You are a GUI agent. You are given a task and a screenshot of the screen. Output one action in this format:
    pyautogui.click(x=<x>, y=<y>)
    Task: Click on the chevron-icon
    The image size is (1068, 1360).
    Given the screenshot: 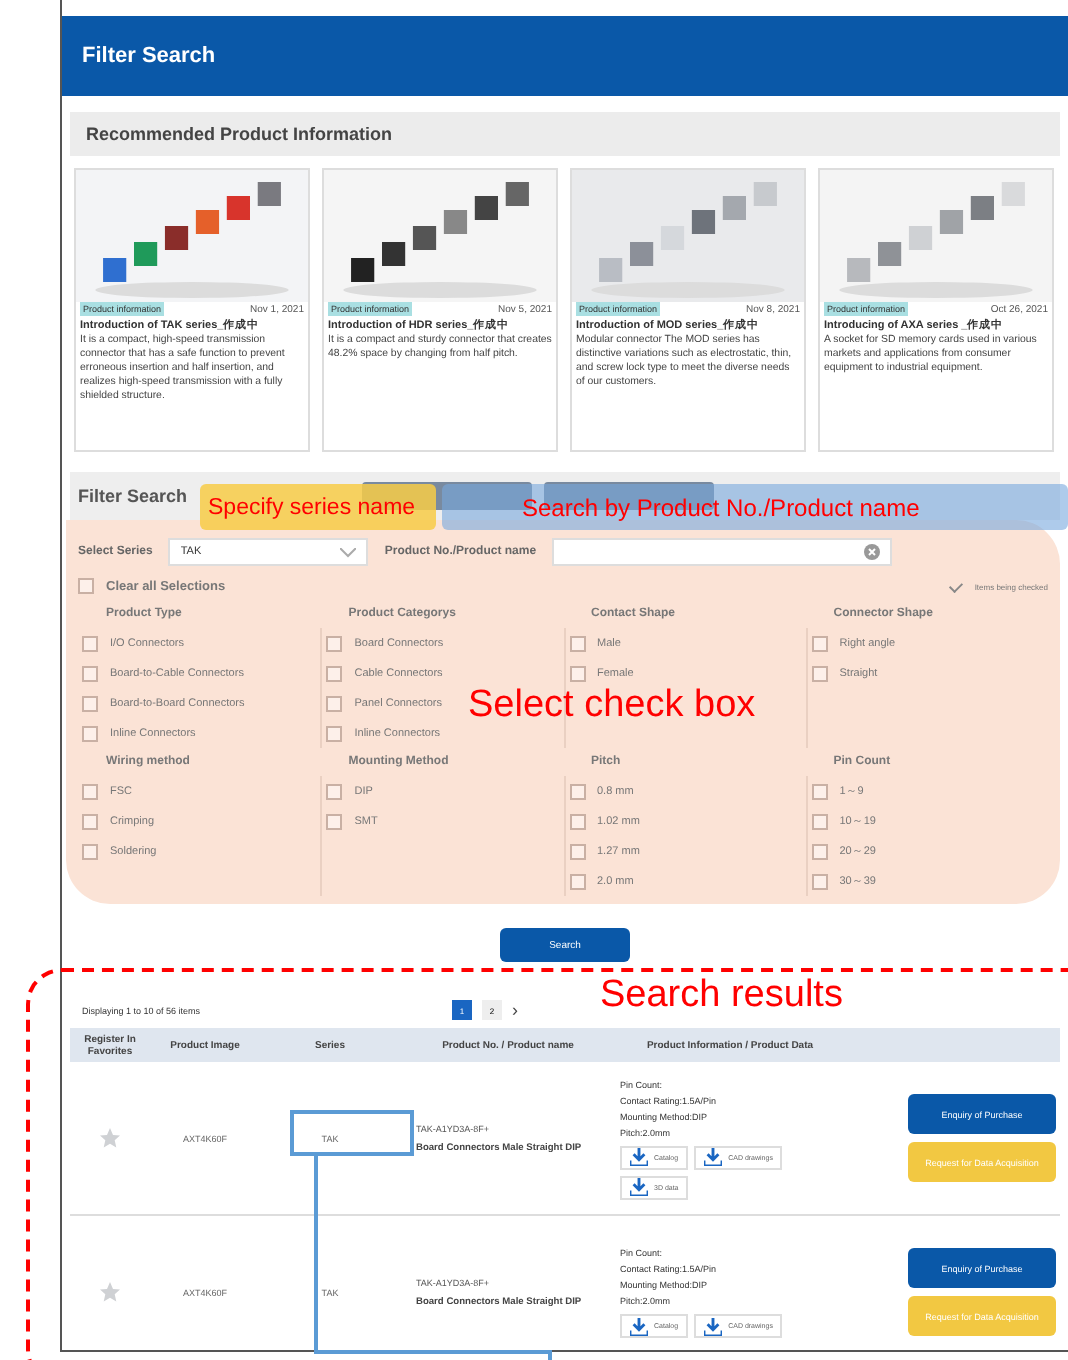 What is the action you would take?
    pyautogui.click(x=348, y=552)
    